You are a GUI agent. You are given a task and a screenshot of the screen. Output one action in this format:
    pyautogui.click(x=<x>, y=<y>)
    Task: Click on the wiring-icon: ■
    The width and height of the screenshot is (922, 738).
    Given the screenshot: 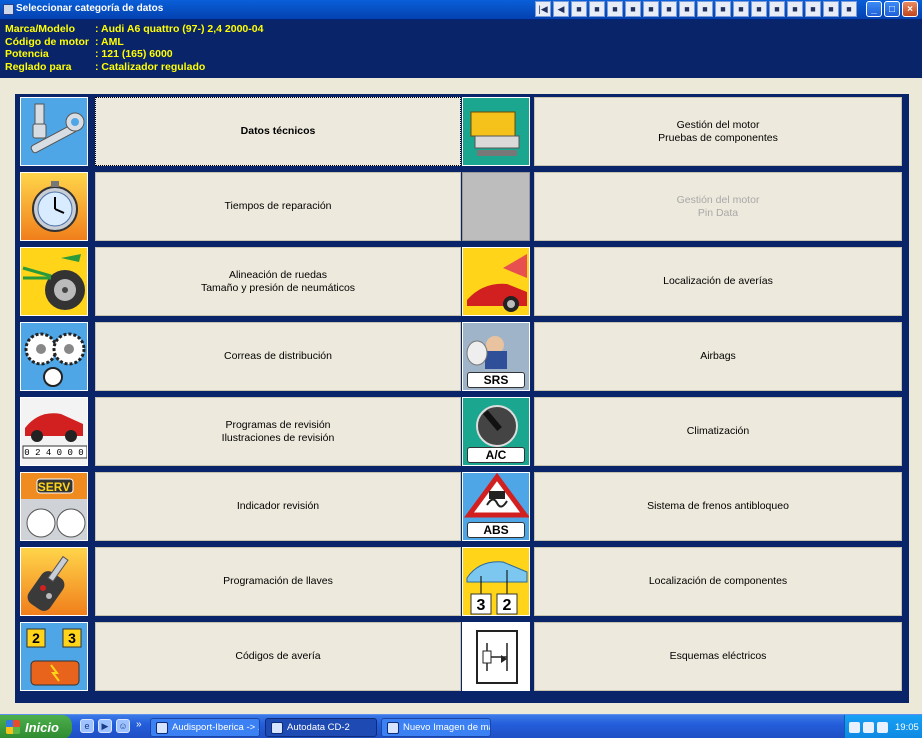 What is the action you would take?
    pyautogui.click(x=849, y=9)
    